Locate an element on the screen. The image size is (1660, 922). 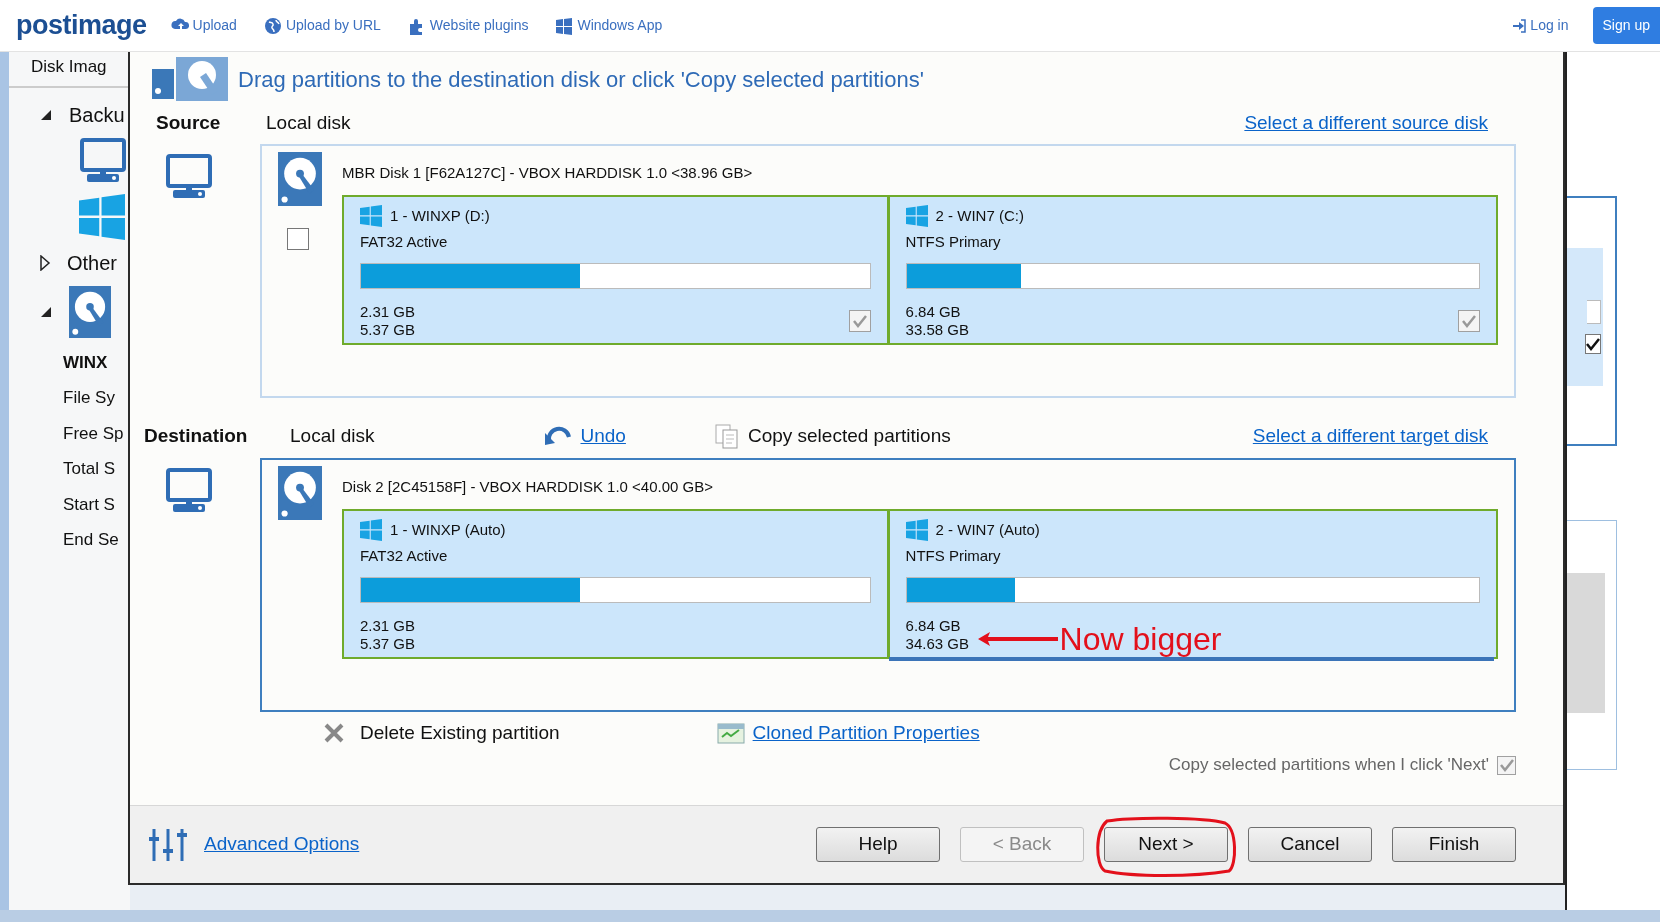
nav-link: Upload by URL is located at coordinates (322, 25).